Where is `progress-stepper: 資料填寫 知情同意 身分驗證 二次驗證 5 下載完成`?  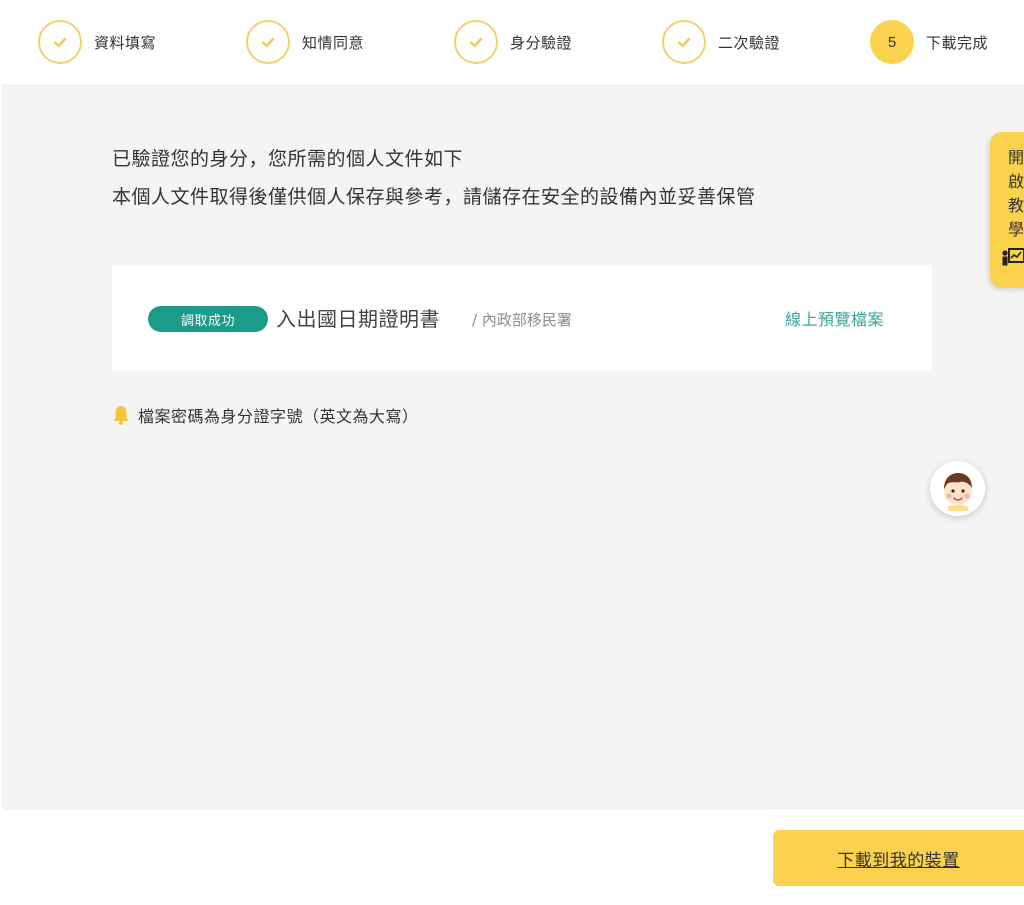 progress-stepper: 資料填寫 知情同意 身分驗證 二次驗證 5 下載完成 is located at coordinates (512, 42).